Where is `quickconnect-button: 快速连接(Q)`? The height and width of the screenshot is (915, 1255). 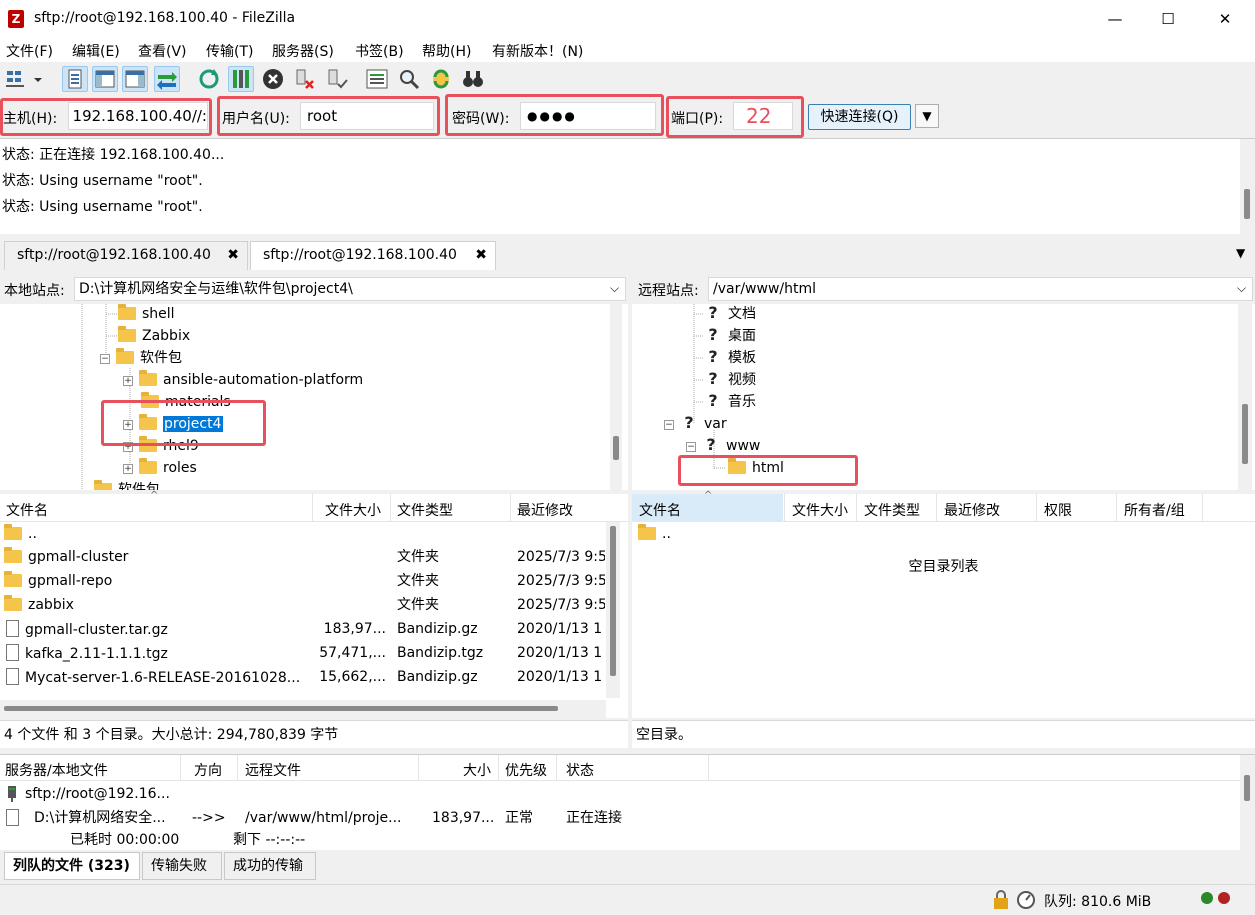 quickconnect-button: 快速连接(Q) is located at coordinates (859, 117).